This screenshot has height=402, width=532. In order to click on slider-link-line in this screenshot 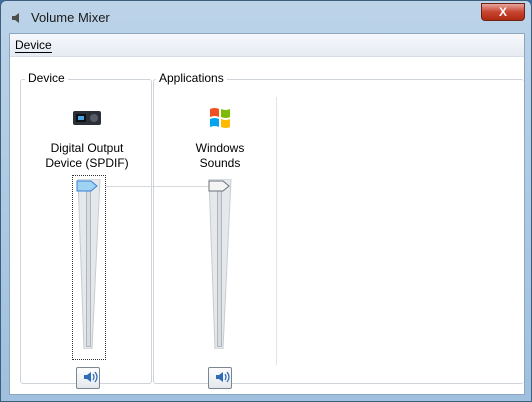, I will do `click(159, 186)`.